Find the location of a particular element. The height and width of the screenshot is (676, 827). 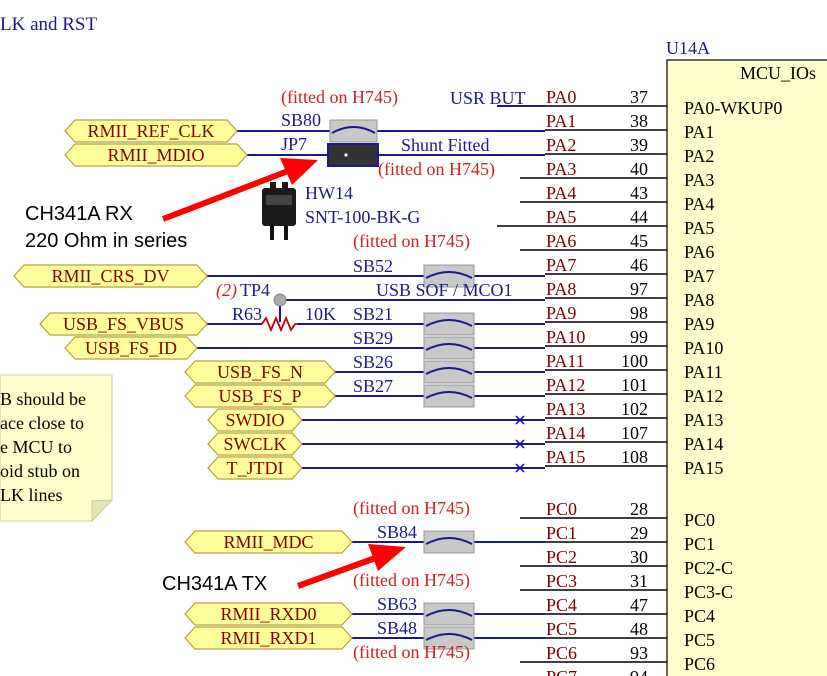

mcu-pin-pa4: PA4 is located at coordinates (699, 204).